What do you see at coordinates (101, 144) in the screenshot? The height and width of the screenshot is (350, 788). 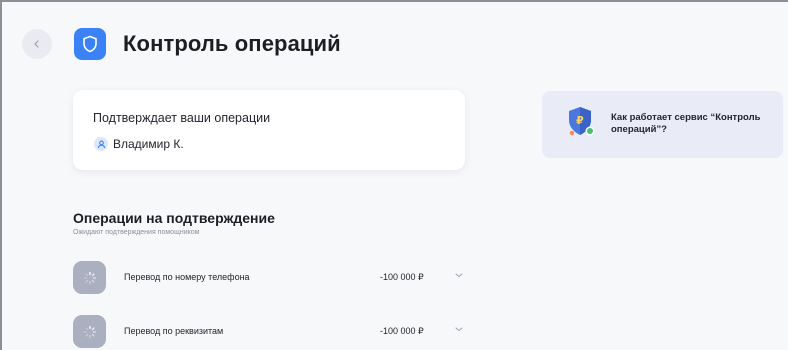 I see `person-icon` at bounding box center [101, 144].